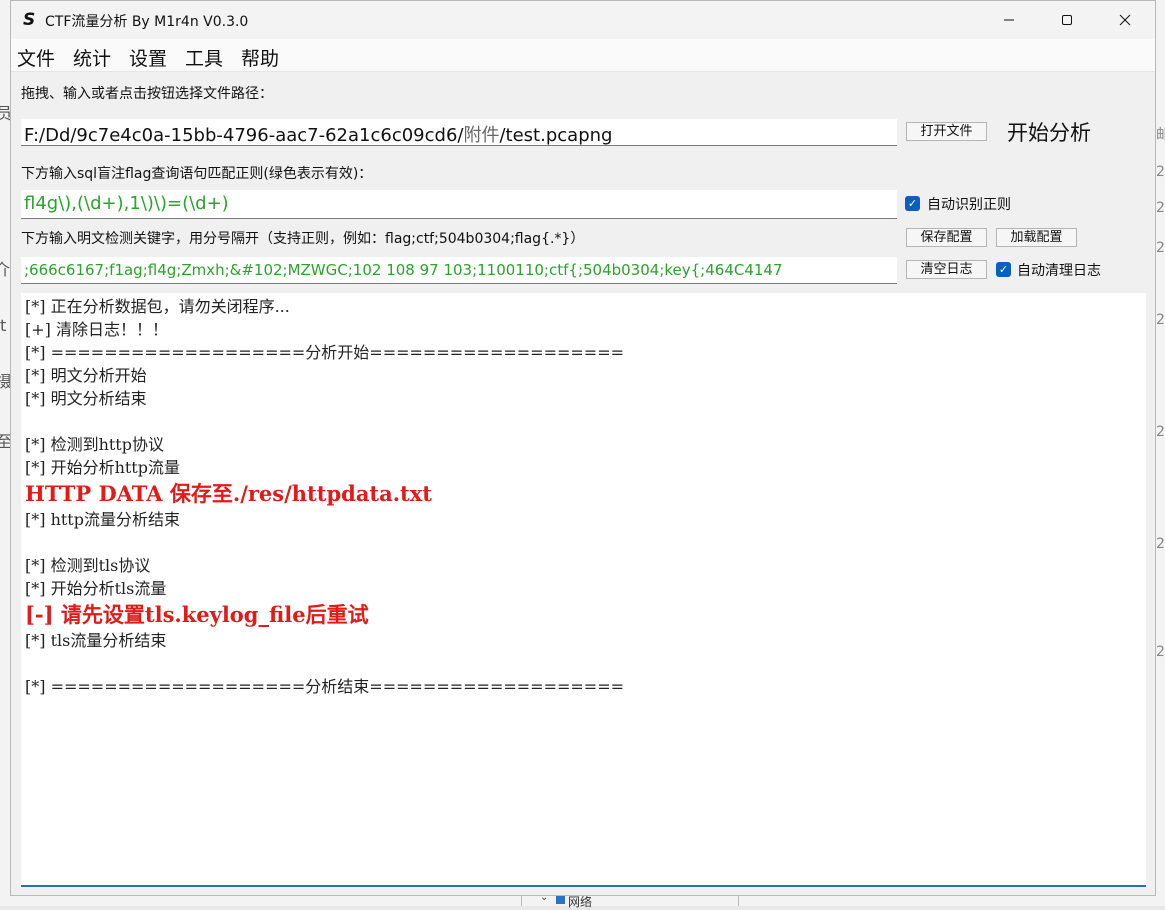 Image resolution: width=1165 pixels, height=910 pixels. Describe the element at coordinates (88, 565) in the screenshot. I see `log-line: [*] 检测到tls协议` at that location.